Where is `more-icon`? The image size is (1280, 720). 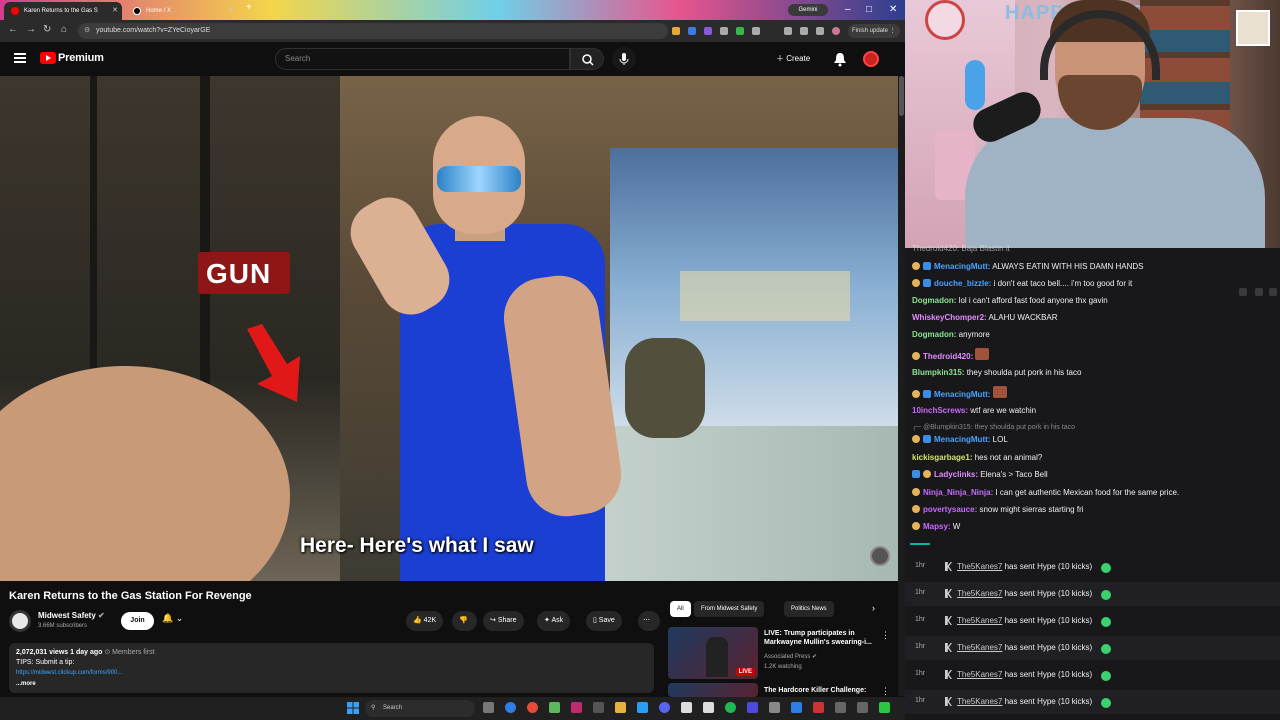 more-icon is located at coordinates (1273, 292).